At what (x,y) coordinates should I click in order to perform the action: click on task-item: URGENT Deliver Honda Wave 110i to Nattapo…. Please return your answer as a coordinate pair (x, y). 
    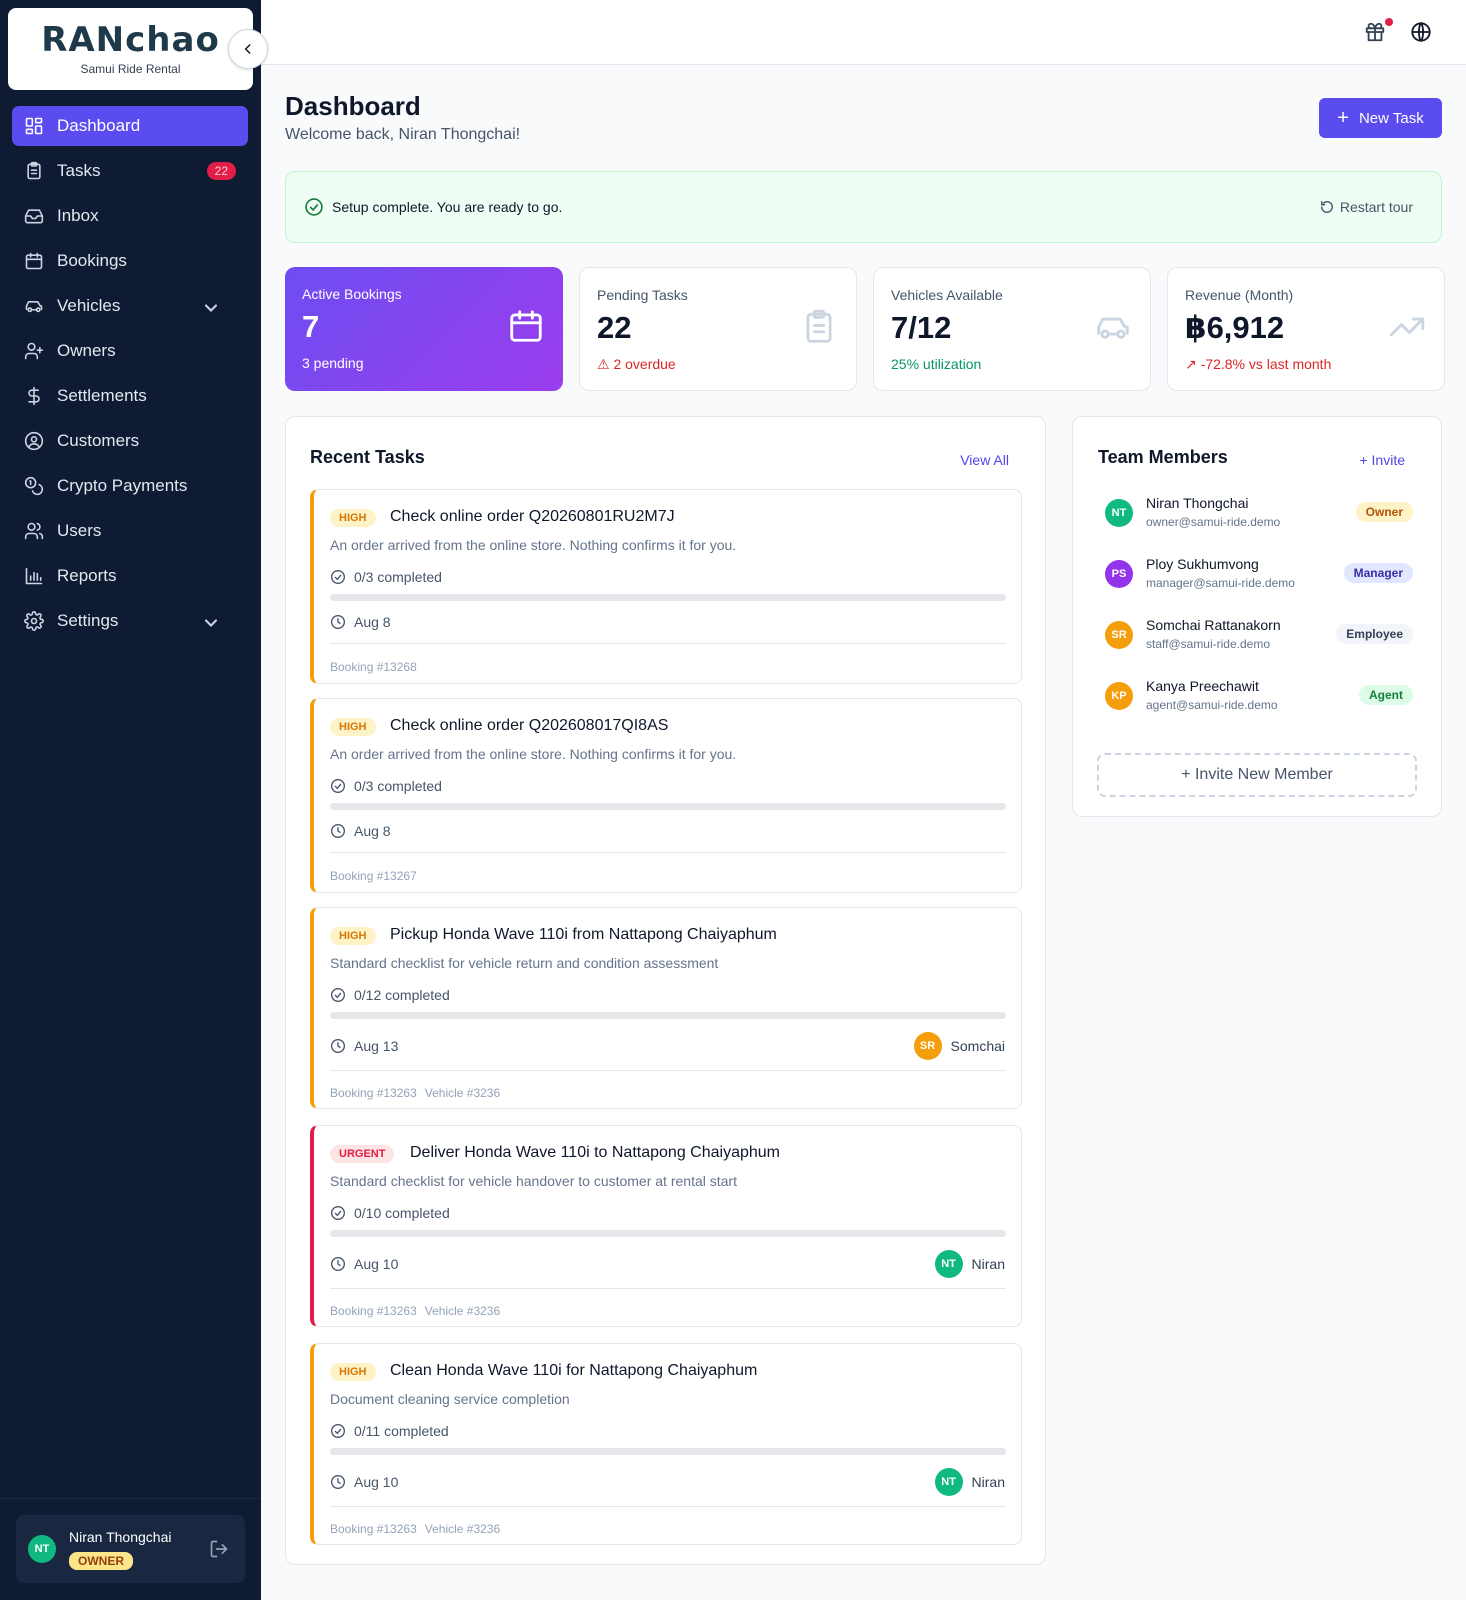
    Looking at the image, I should click on (666, 1226).